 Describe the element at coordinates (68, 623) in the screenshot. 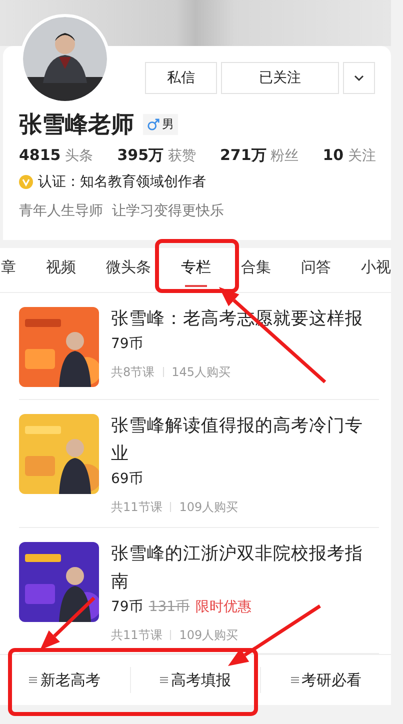

I see `annotation-arrow` at that location.